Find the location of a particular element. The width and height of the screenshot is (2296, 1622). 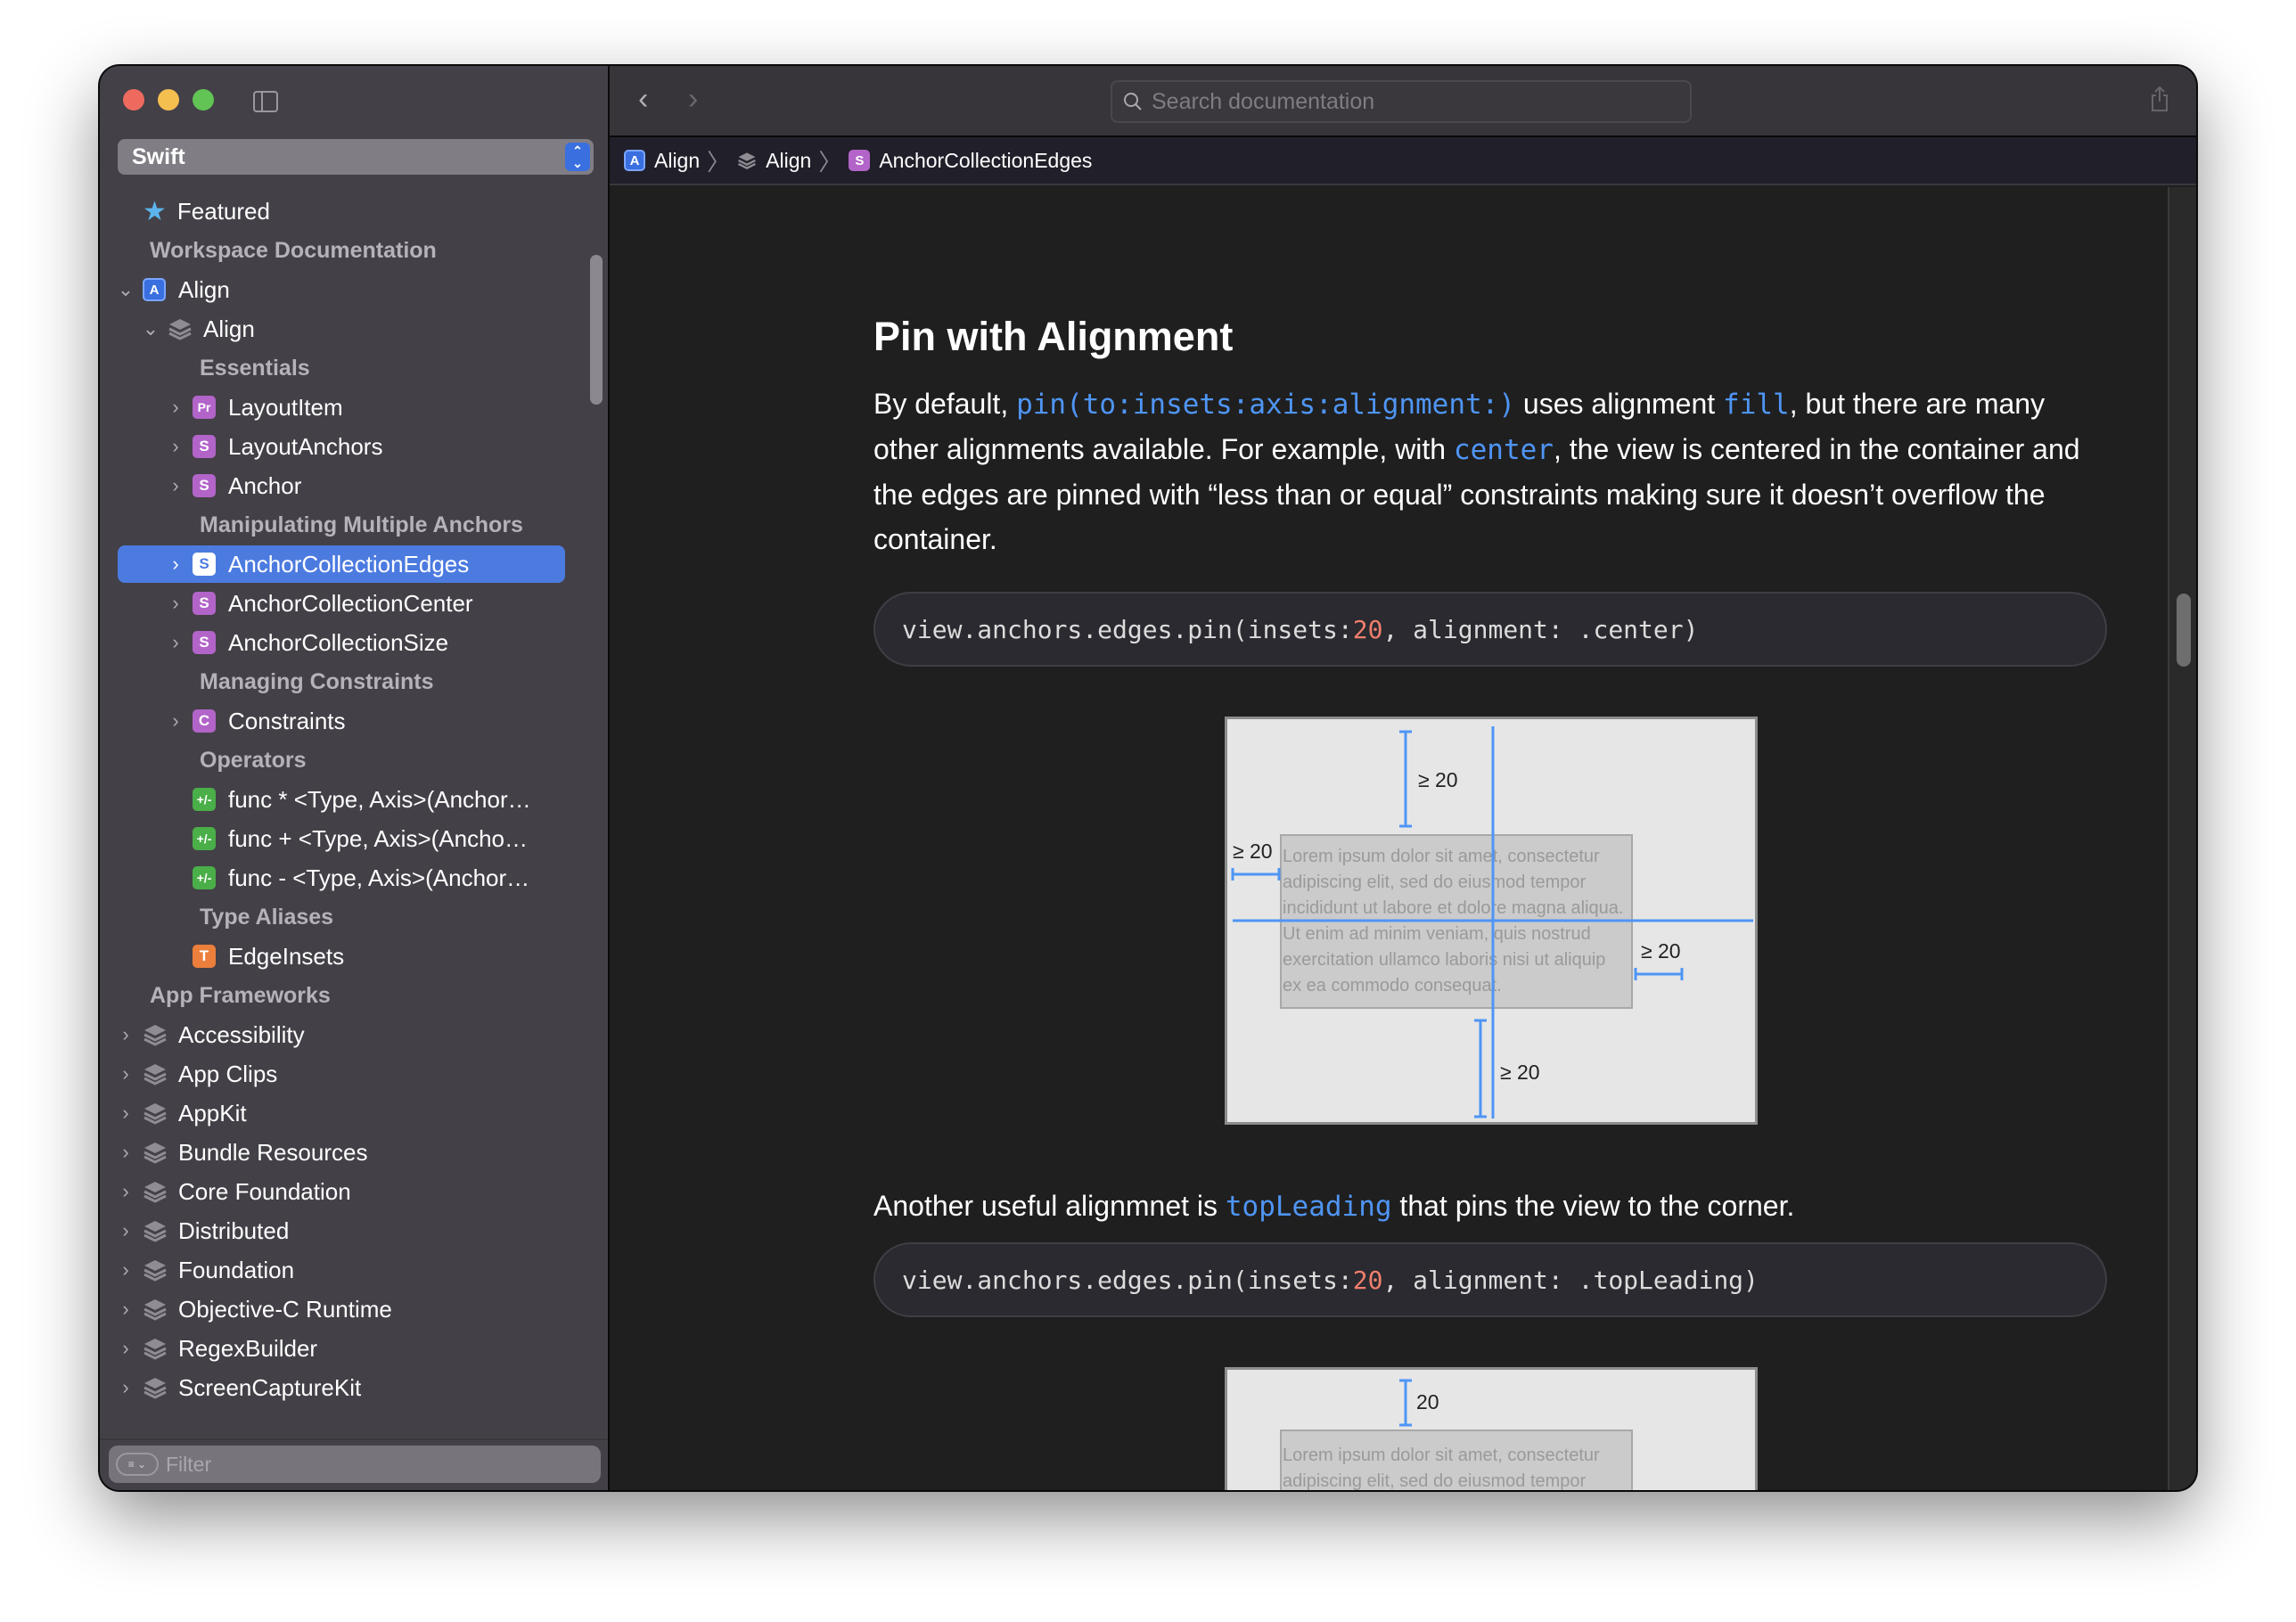

sidebar-item: › RegexBuilder is located at coordinates (208, 1348).